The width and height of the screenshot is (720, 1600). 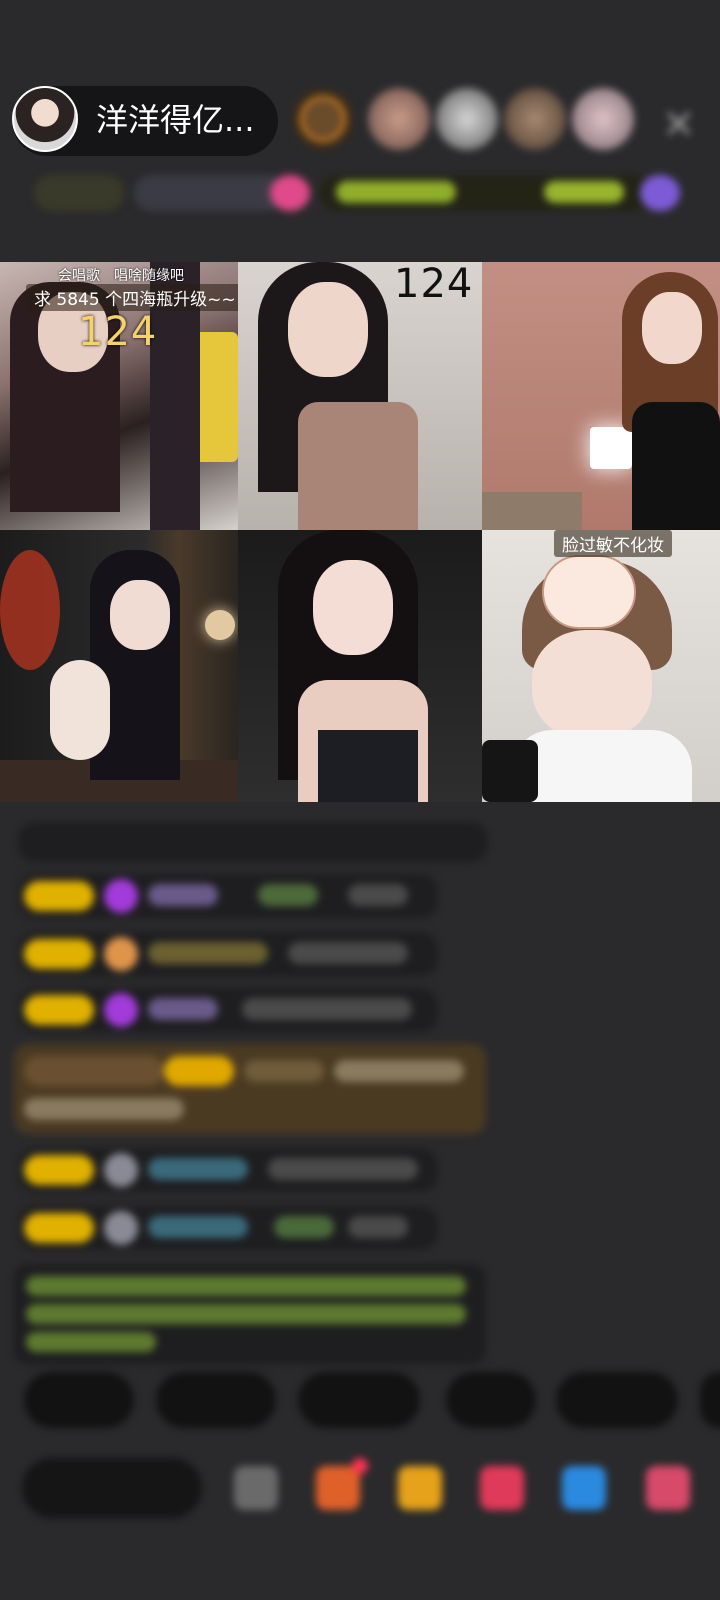 What do you see at coordinates (121, 276) in the screenshot?
I see `tile-intro-text: 会唱歌 唱啥随缘吧` at bounding box center [121, 276].